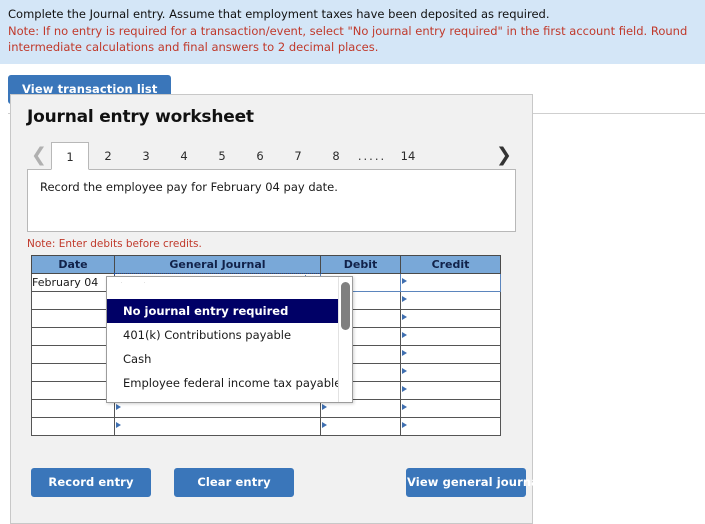 The image size is (705, 524). I want to click on tab-7: 7, so click(298, 155).